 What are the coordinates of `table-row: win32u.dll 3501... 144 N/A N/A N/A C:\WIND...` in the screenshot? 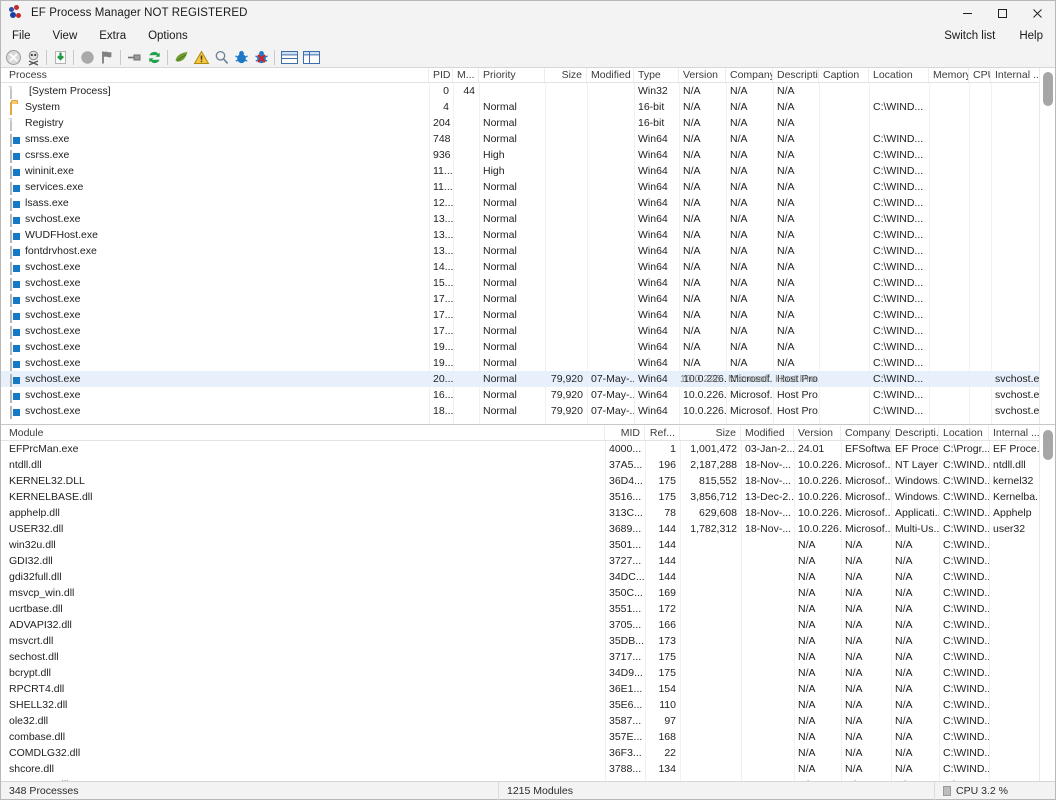 It's located at (528, 545).